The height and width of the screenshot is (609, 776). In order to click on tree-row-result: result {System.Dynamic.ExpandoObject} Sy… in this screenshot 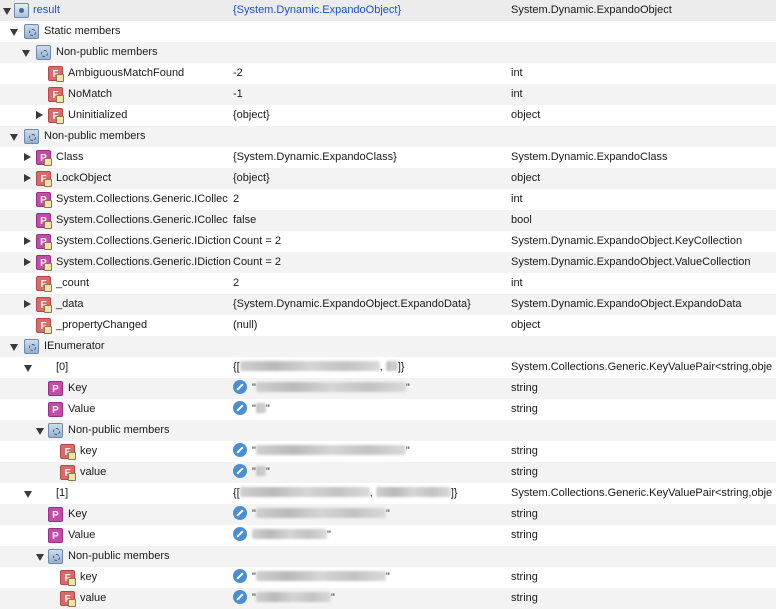, I will do `click(388, 10)`.